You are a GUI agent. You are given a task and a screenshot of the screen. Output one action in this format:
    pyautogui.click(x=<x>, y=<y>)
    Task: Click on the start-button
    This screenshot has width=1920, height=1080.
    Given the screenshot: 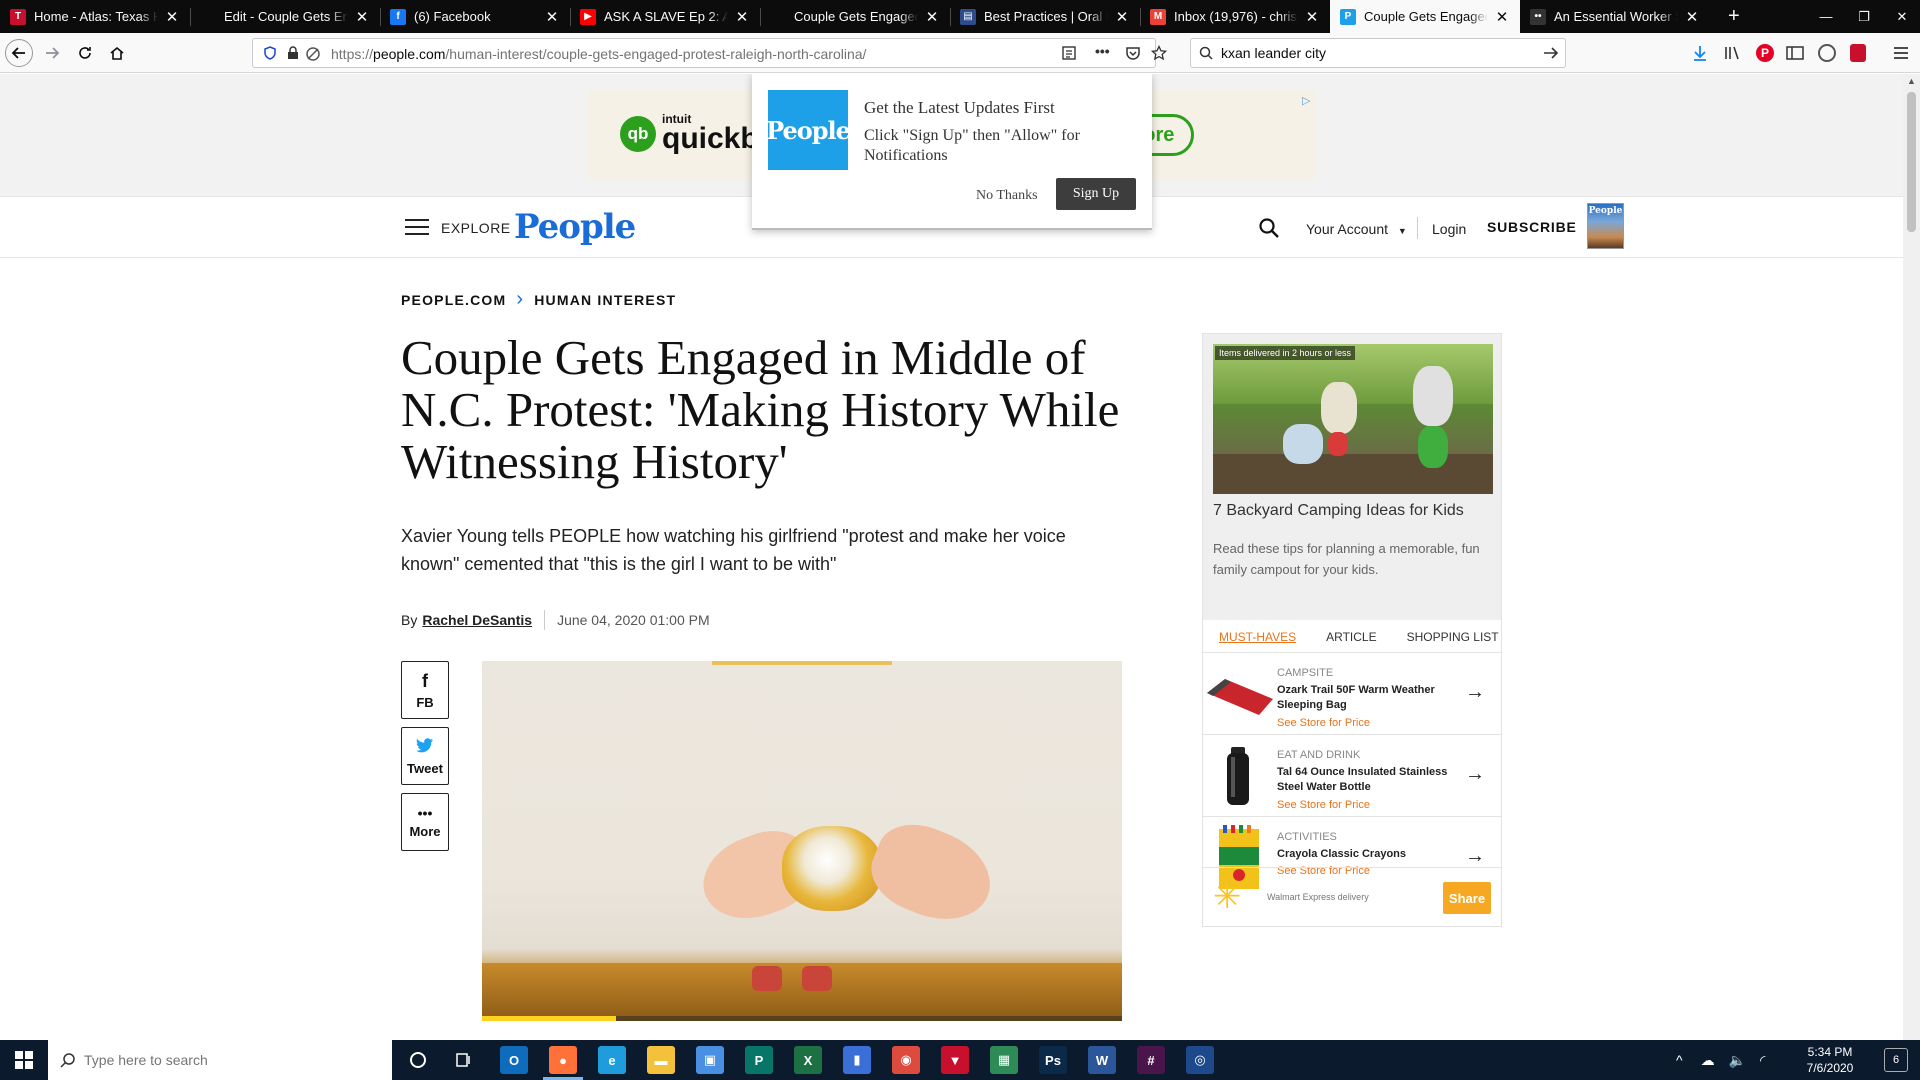 What is the action you would take?
    pyautogui.click(x=24, y=1060)
    